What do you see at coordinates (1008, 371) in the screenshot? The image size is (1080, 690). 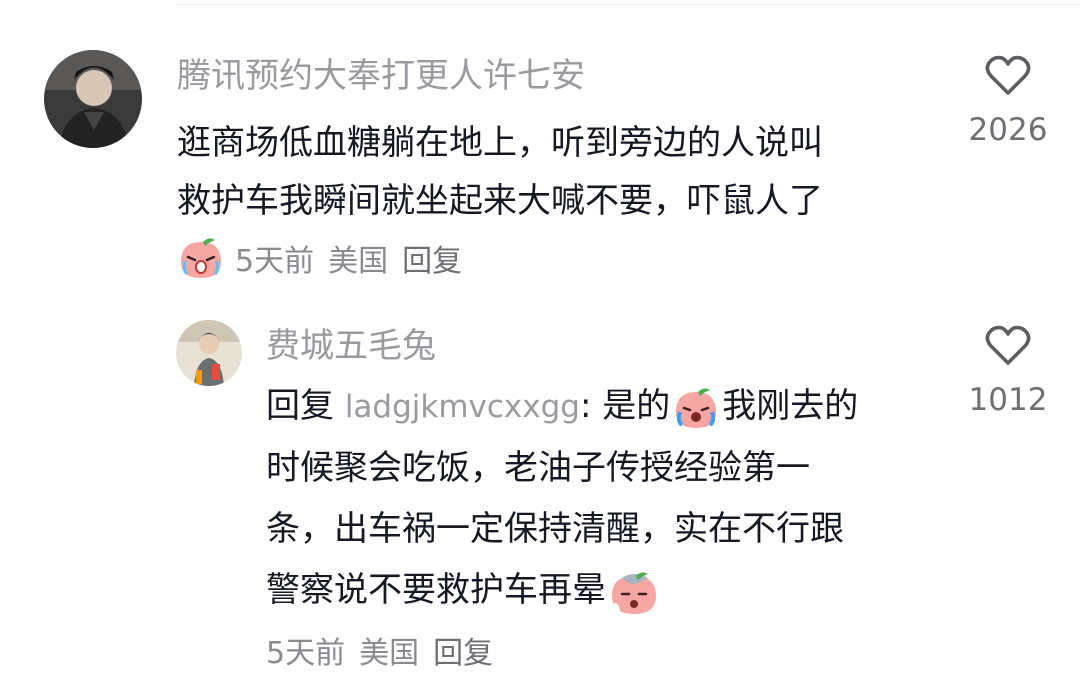 I see `like-button: 1012` at bounding box center [1008, 371].